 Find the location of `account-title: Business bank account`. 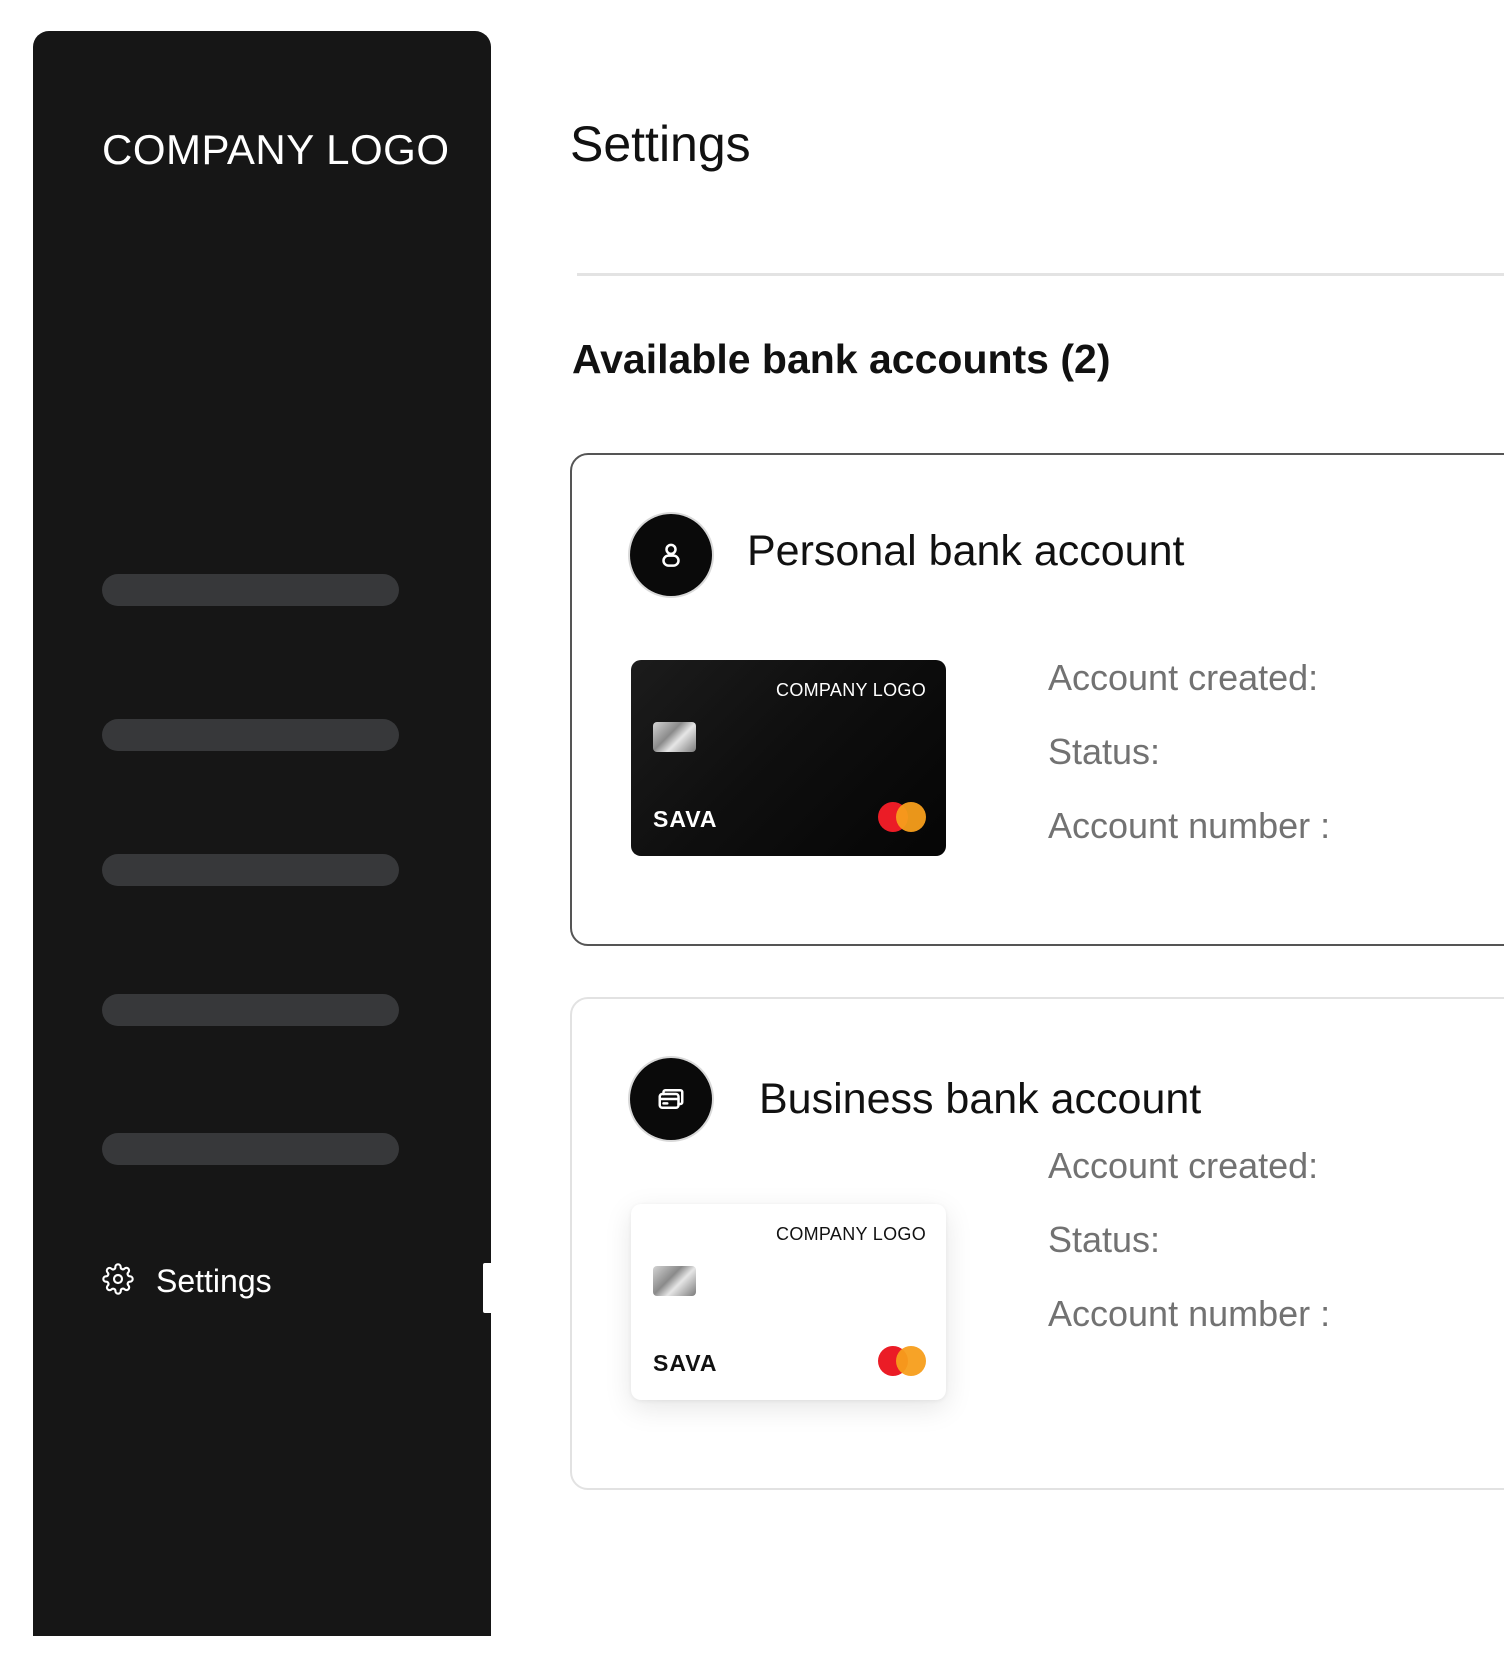

account-title: Business bank account is located at coordinates (980, 1099).